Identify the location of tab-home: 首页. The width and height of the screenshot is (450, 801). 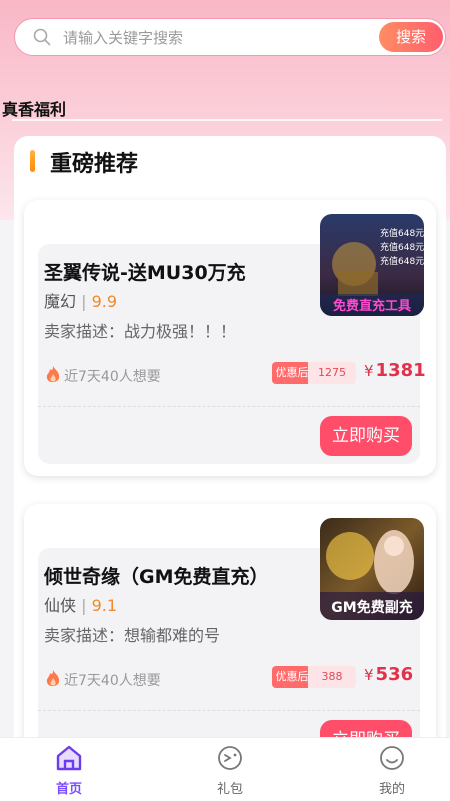
(69, 770).